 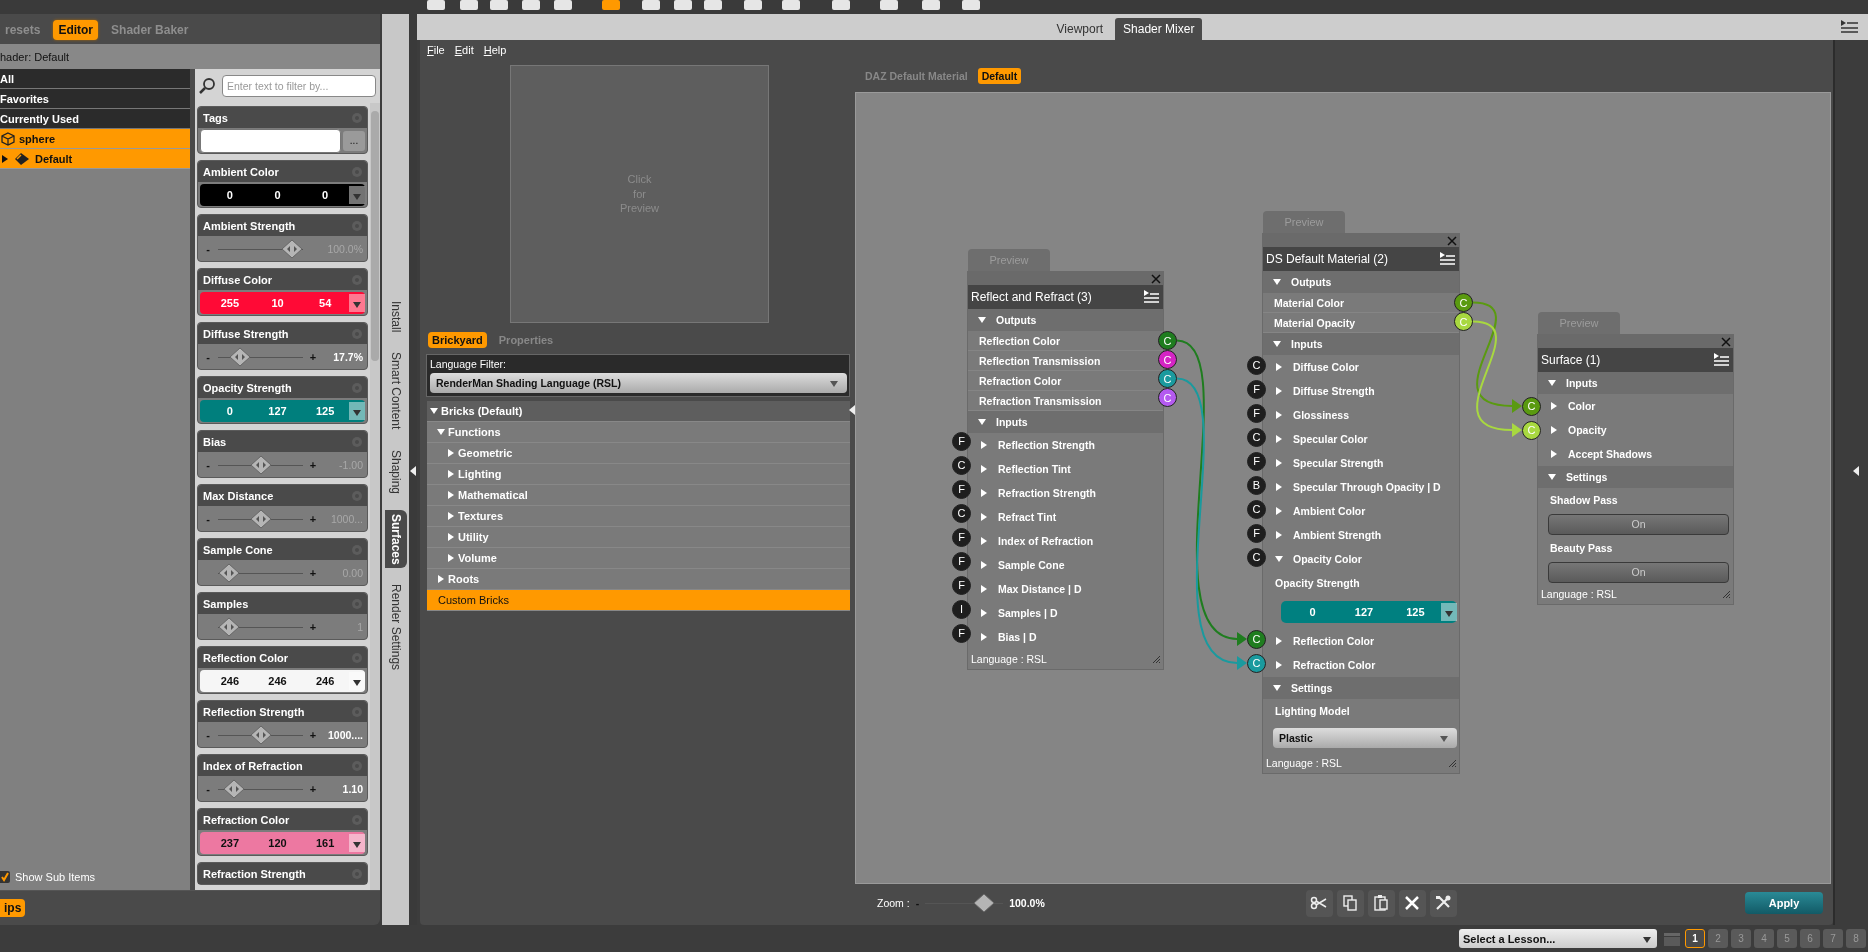 I want to click on side-tab: Install, so click(x=395, y=317).